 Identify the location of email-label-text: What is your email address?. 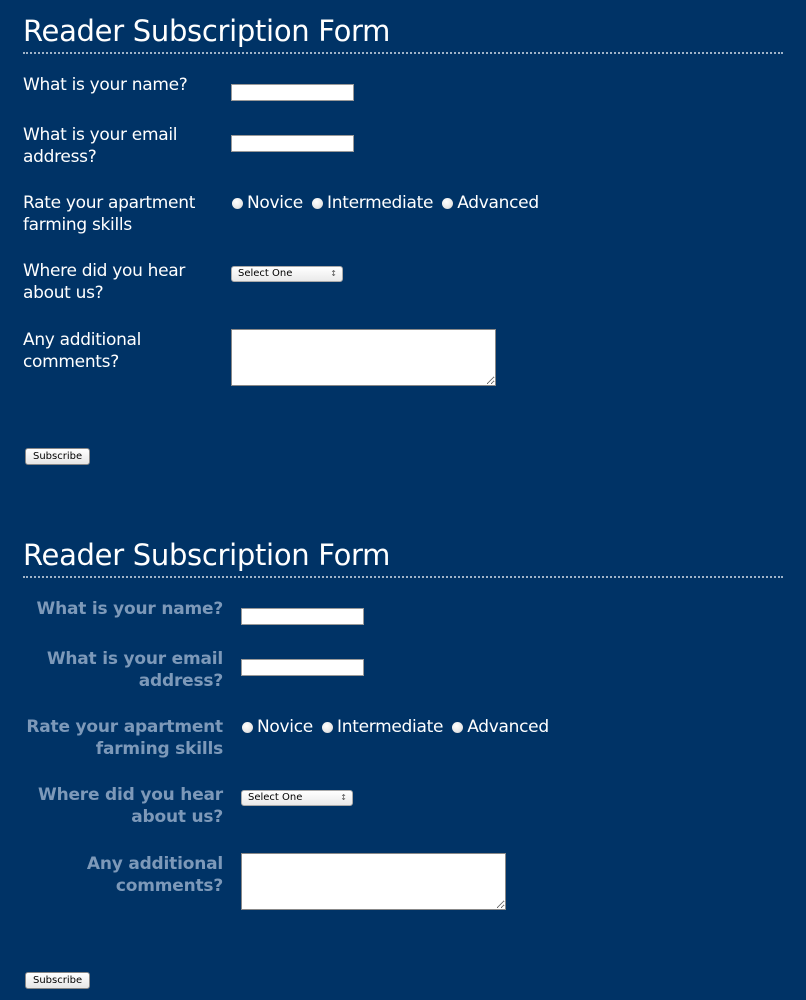
(134, 670).